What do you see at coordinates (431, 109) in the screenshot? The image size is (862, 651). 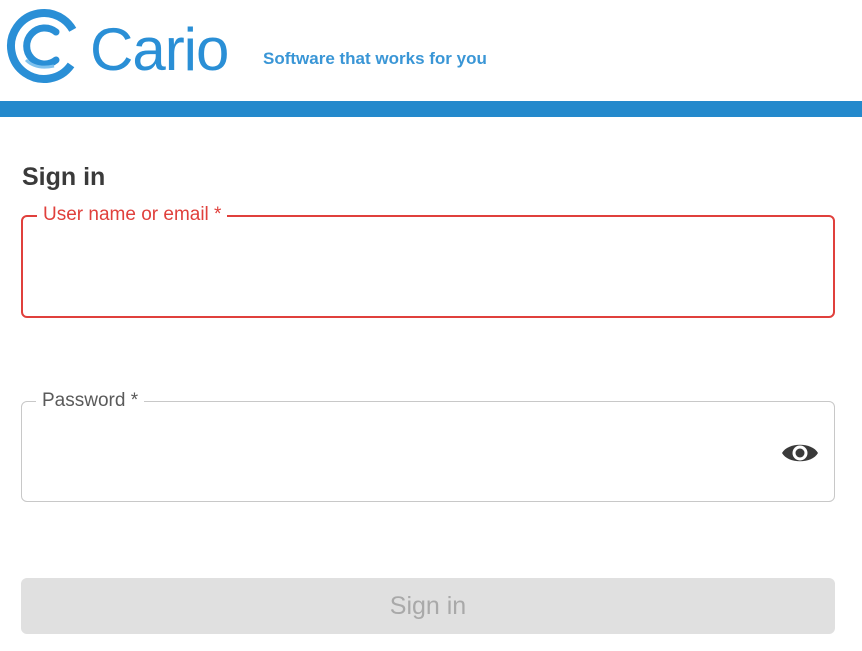 I see `header-accent-bar` at bounding box center [431, 109].